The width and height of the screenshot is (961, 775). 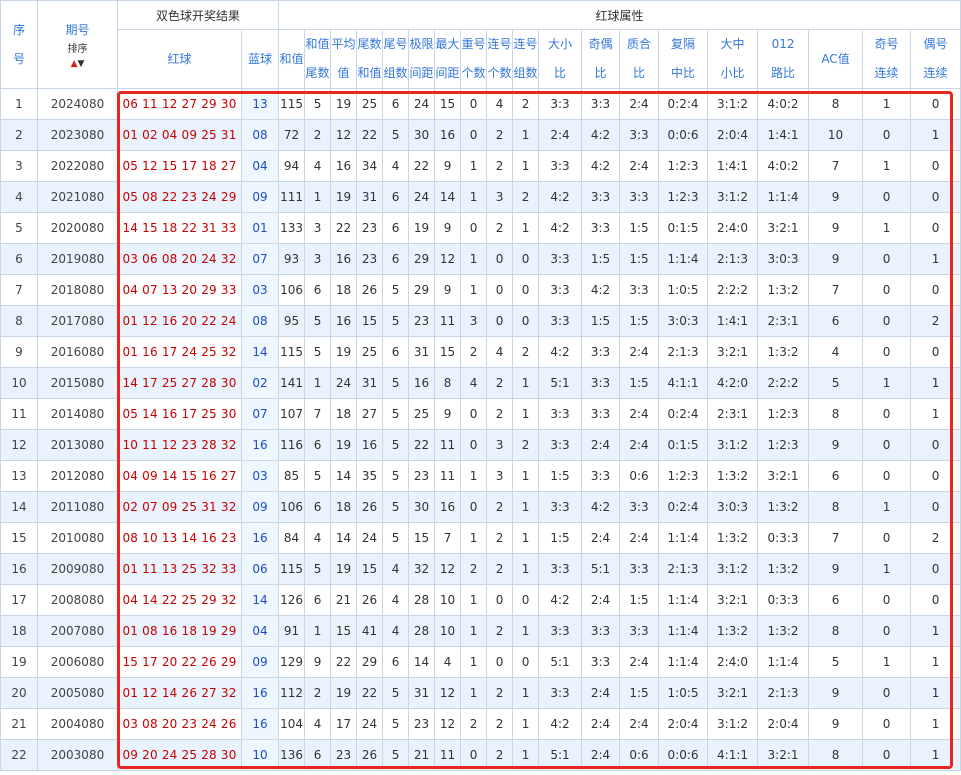 I want to click on row-index: 22, so click(x=19, y=755).